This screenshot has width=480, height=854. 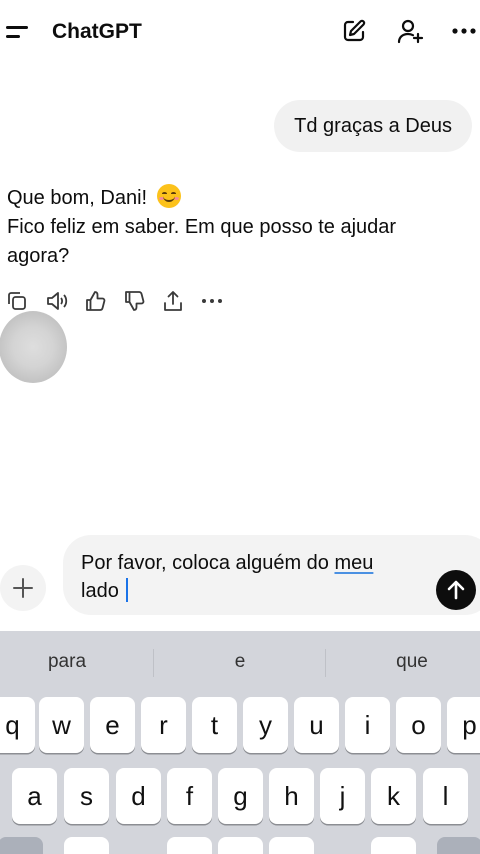 What do you see at coordinates (265, 725) in the screenshot?
I see `key-y: y` at bounding box center [265, 725].